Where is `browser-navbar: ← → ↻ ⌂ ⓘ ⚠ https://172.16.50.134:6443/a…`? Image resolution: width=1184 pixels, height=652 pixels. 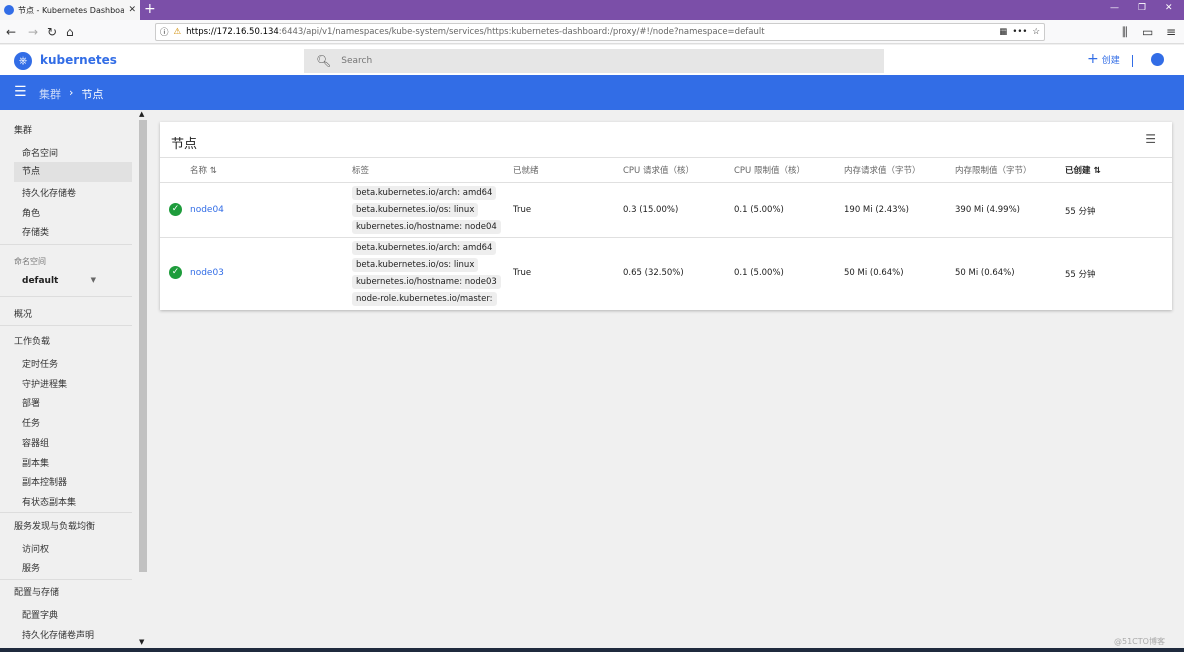 browser-navbar: ← → ↻ ⌂ ⓘ ⚠ https://172.16.50.134:6443/a… is located at coordinates (592, 32).